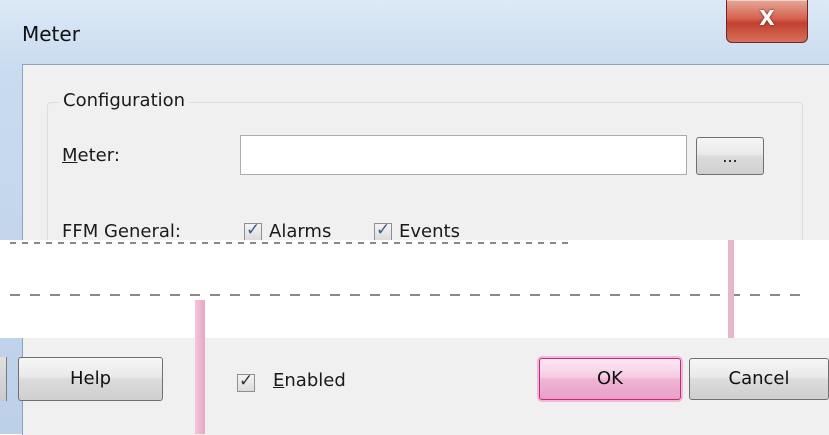 The image size is (829, 435). Describe the element at coordinates (383, 230) in the screenshot. I see `events-checkbox` at that location.